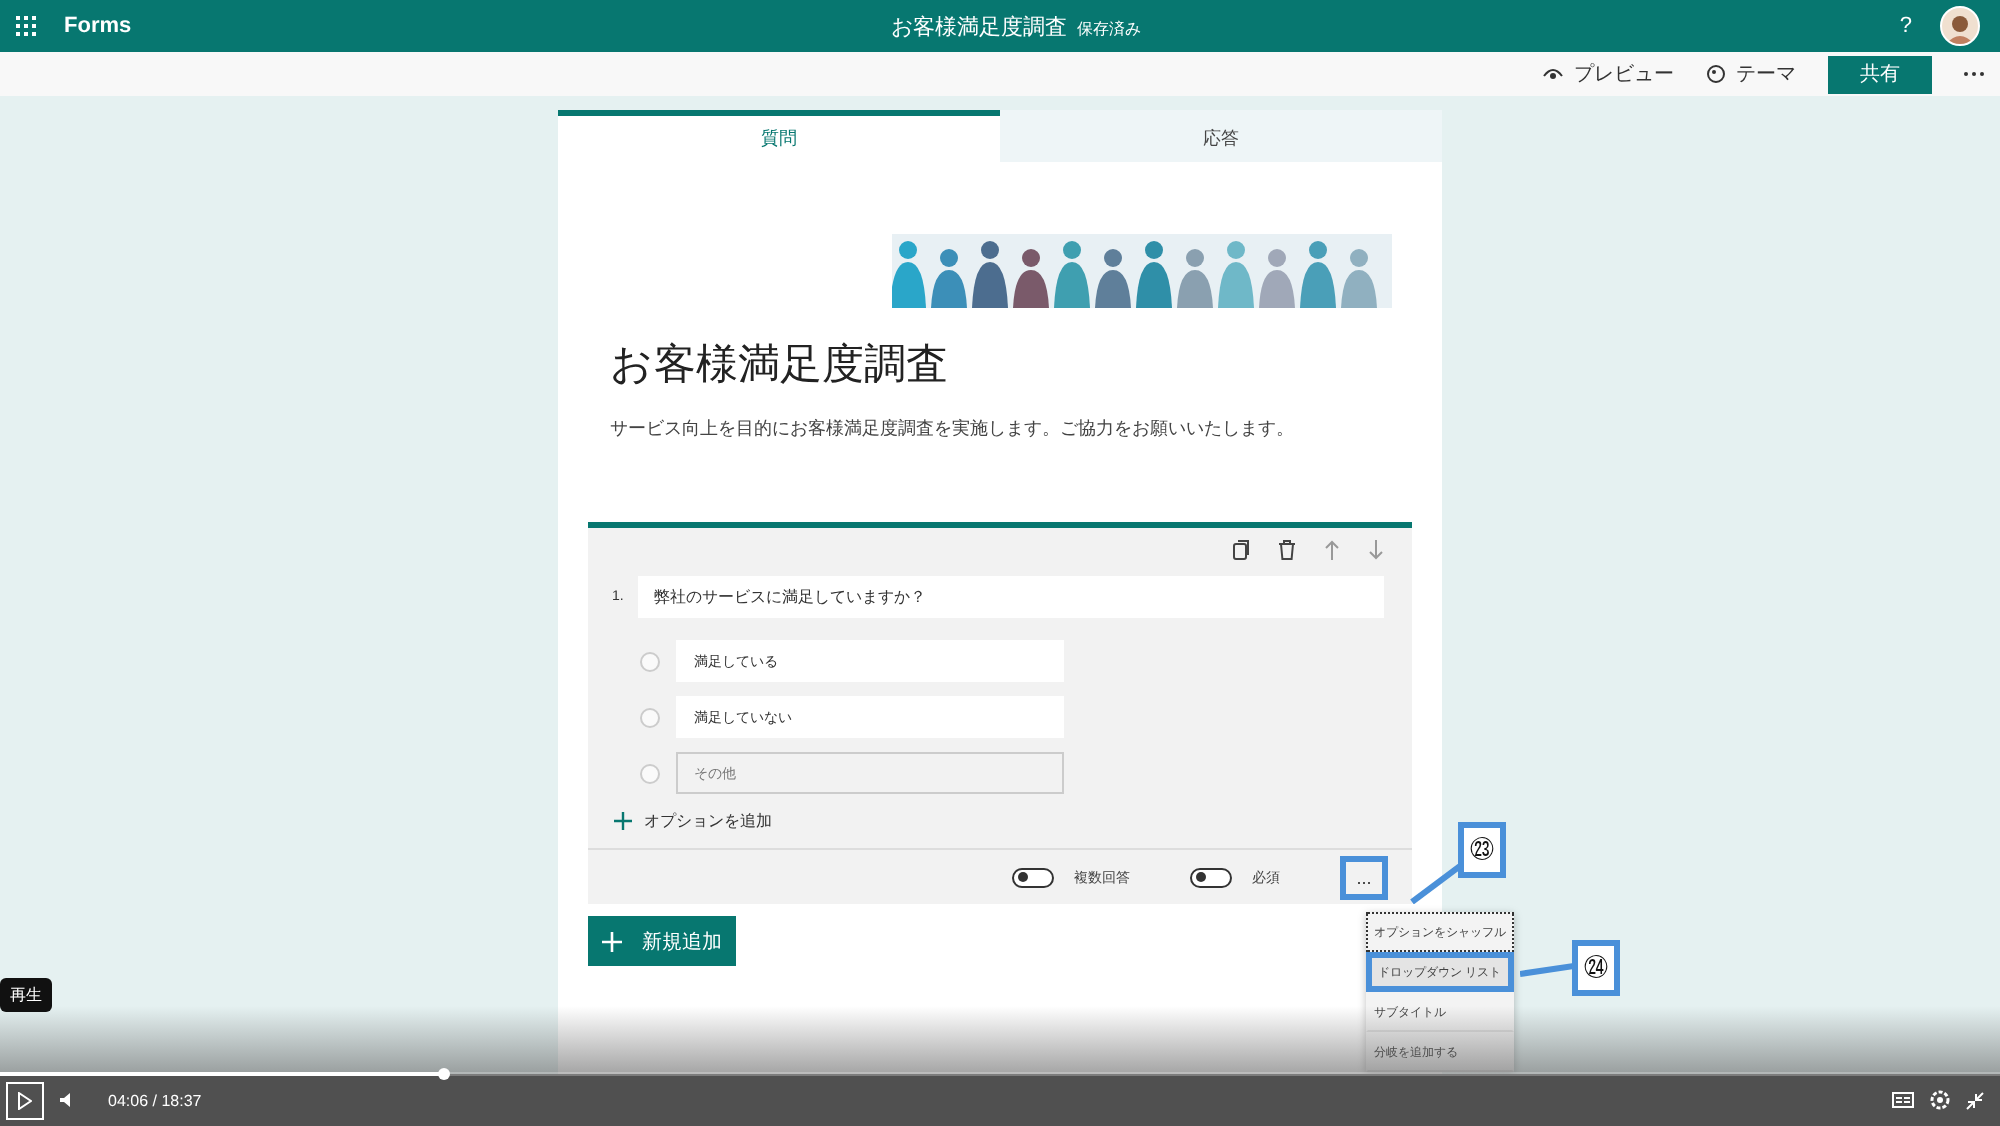  Describe the element at coordinates (26, 26) in the screenshot. I see `app-launcher-icon` at that location.